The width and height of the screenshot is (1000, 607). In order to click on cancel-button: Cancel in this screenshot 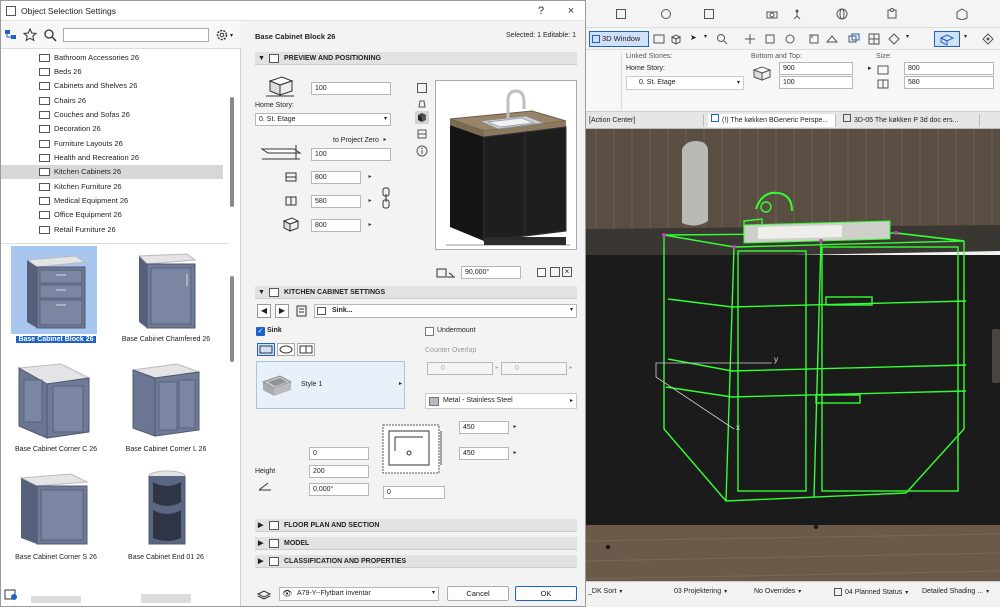, I will do `click(478, 593)`.